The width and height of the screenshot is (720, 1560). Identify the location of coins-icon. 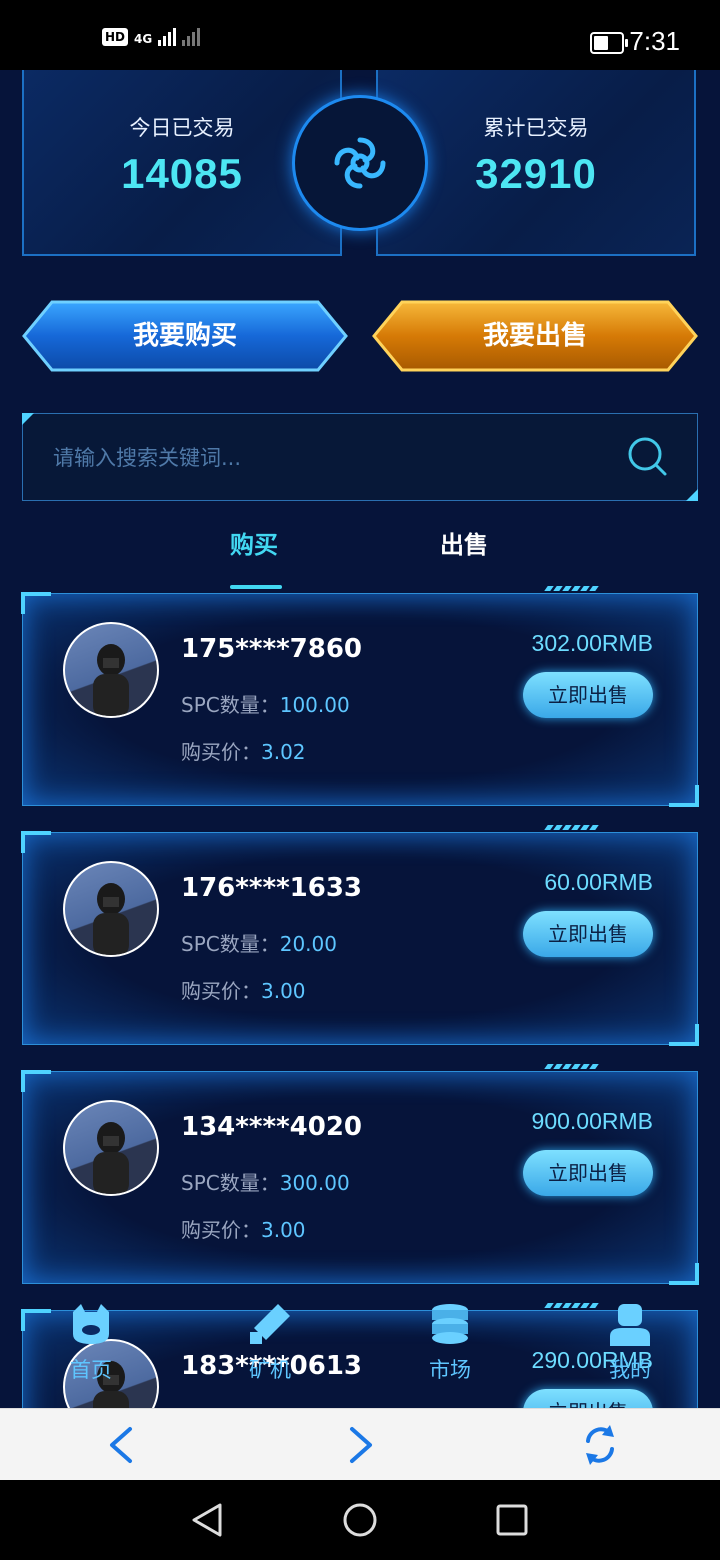
(450, 1324).